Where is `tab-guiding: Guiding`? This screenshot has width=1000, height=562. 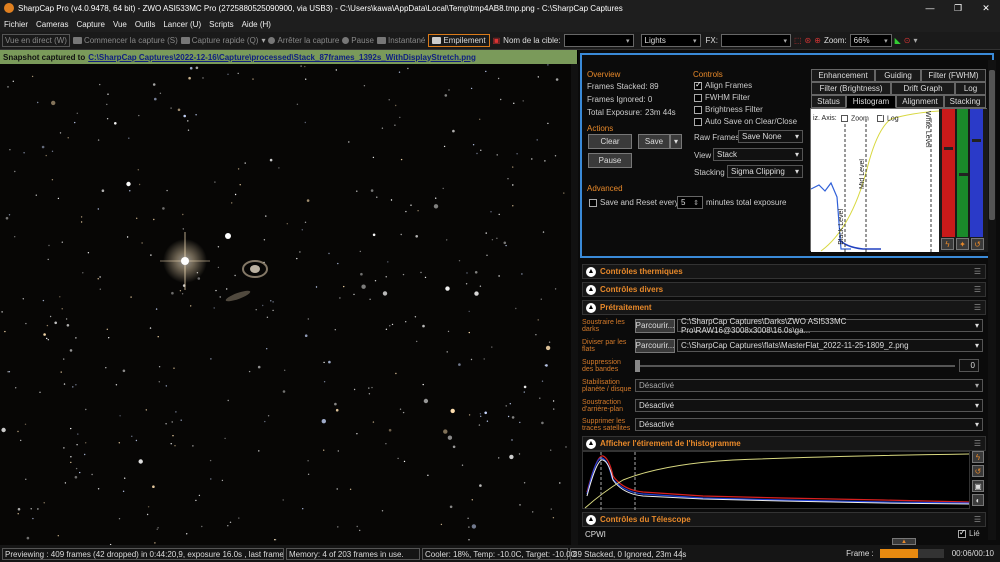 tab-guiding: Guiding is located at coordinates (898, 75).